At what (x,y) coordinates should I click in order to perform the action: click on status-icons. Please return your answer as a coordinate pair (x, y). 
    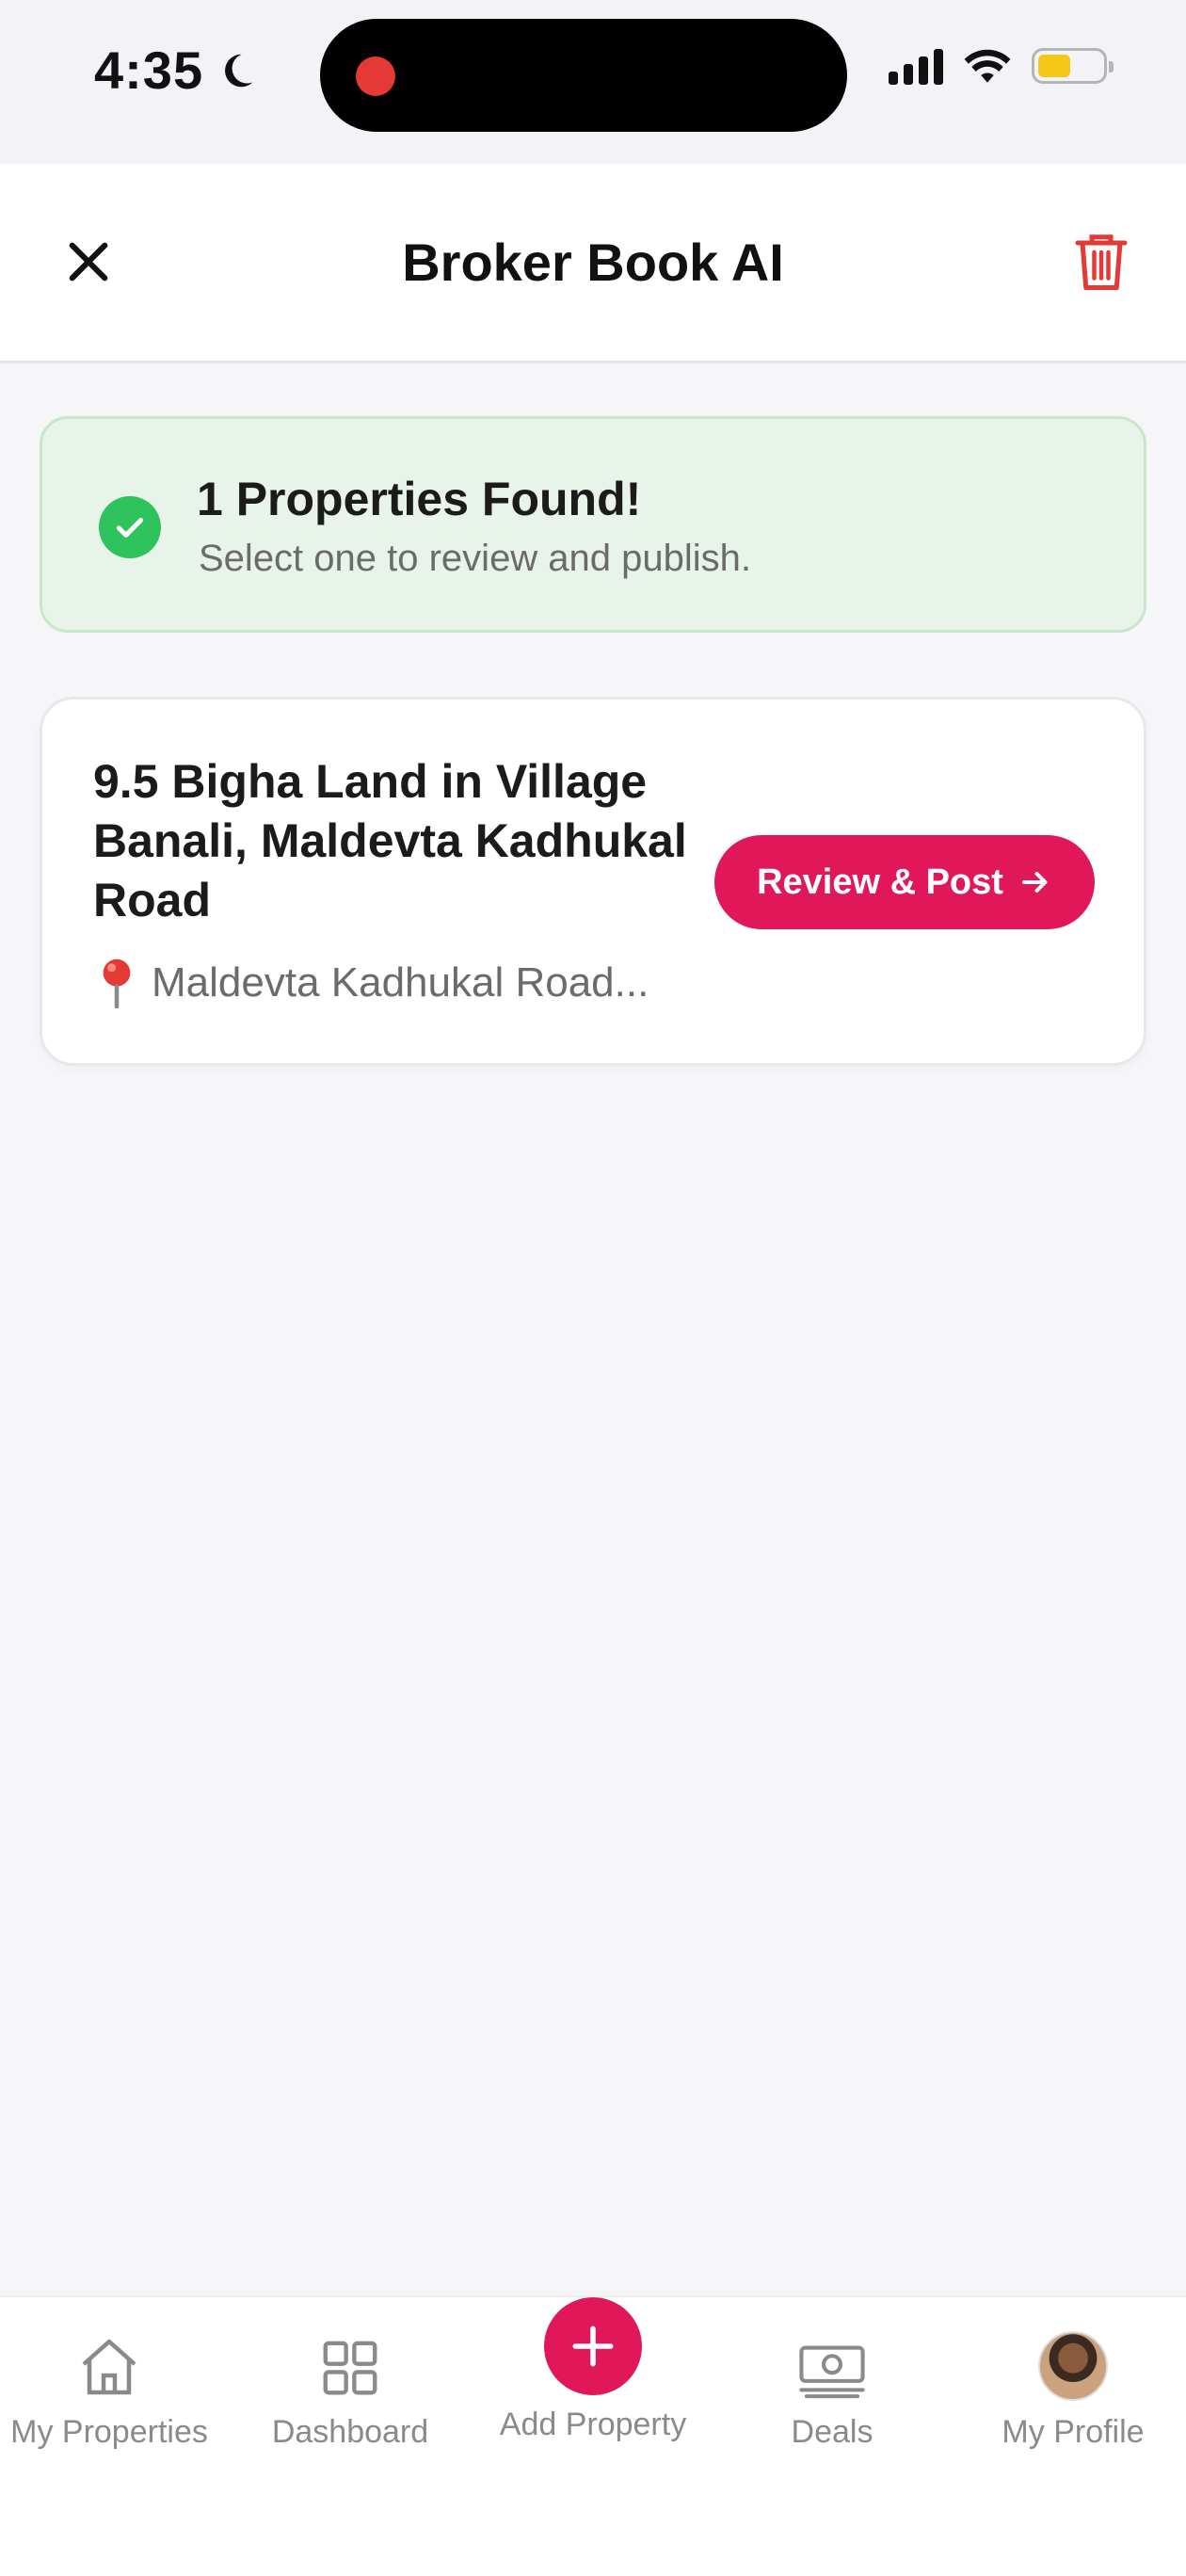
    Looking at the image, I should click on (1001, 66).